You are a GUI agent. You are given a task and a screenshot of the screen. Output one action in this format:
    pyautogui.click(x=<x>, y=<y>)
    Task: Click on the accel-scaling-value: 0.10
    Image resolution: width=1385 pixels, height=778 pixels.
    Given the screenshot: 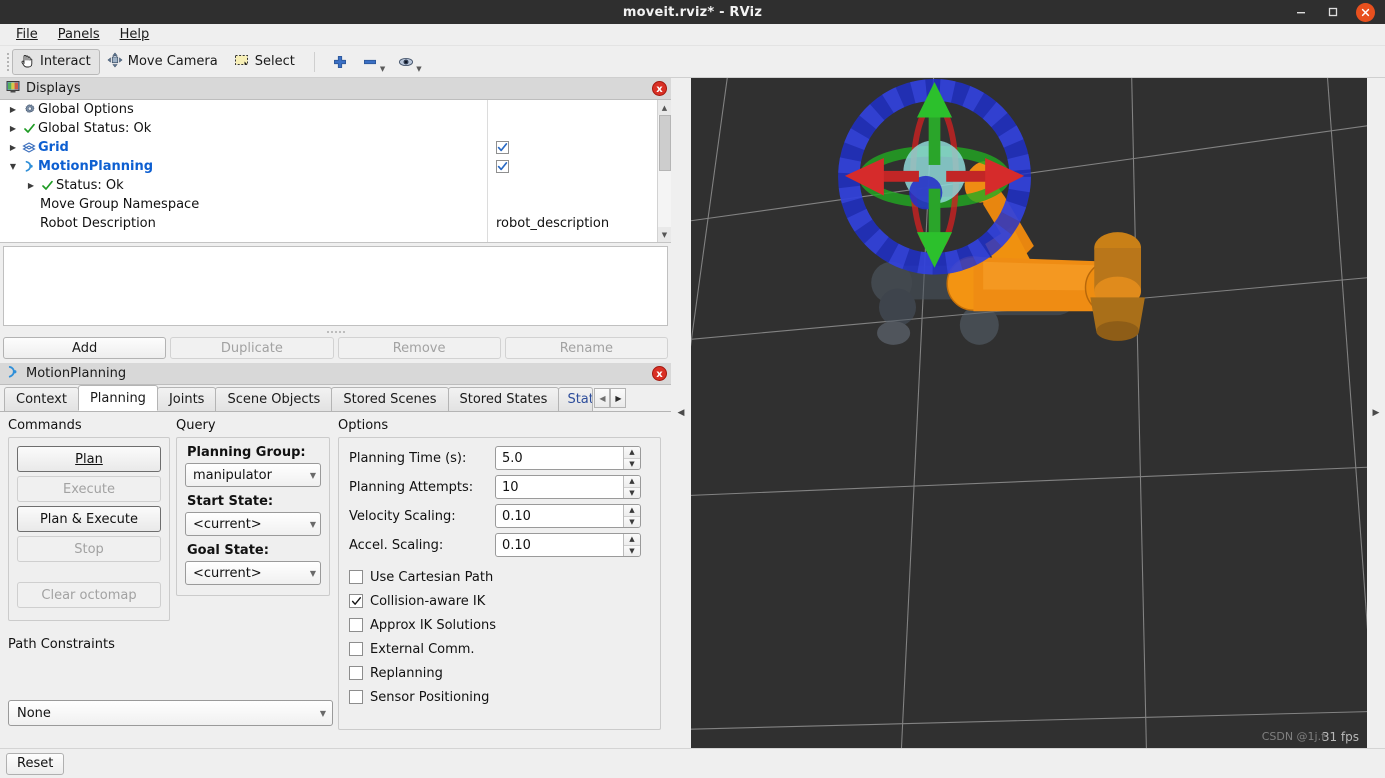 What is the action you would take?
    pyautogui.click(x=559, y=545)
    